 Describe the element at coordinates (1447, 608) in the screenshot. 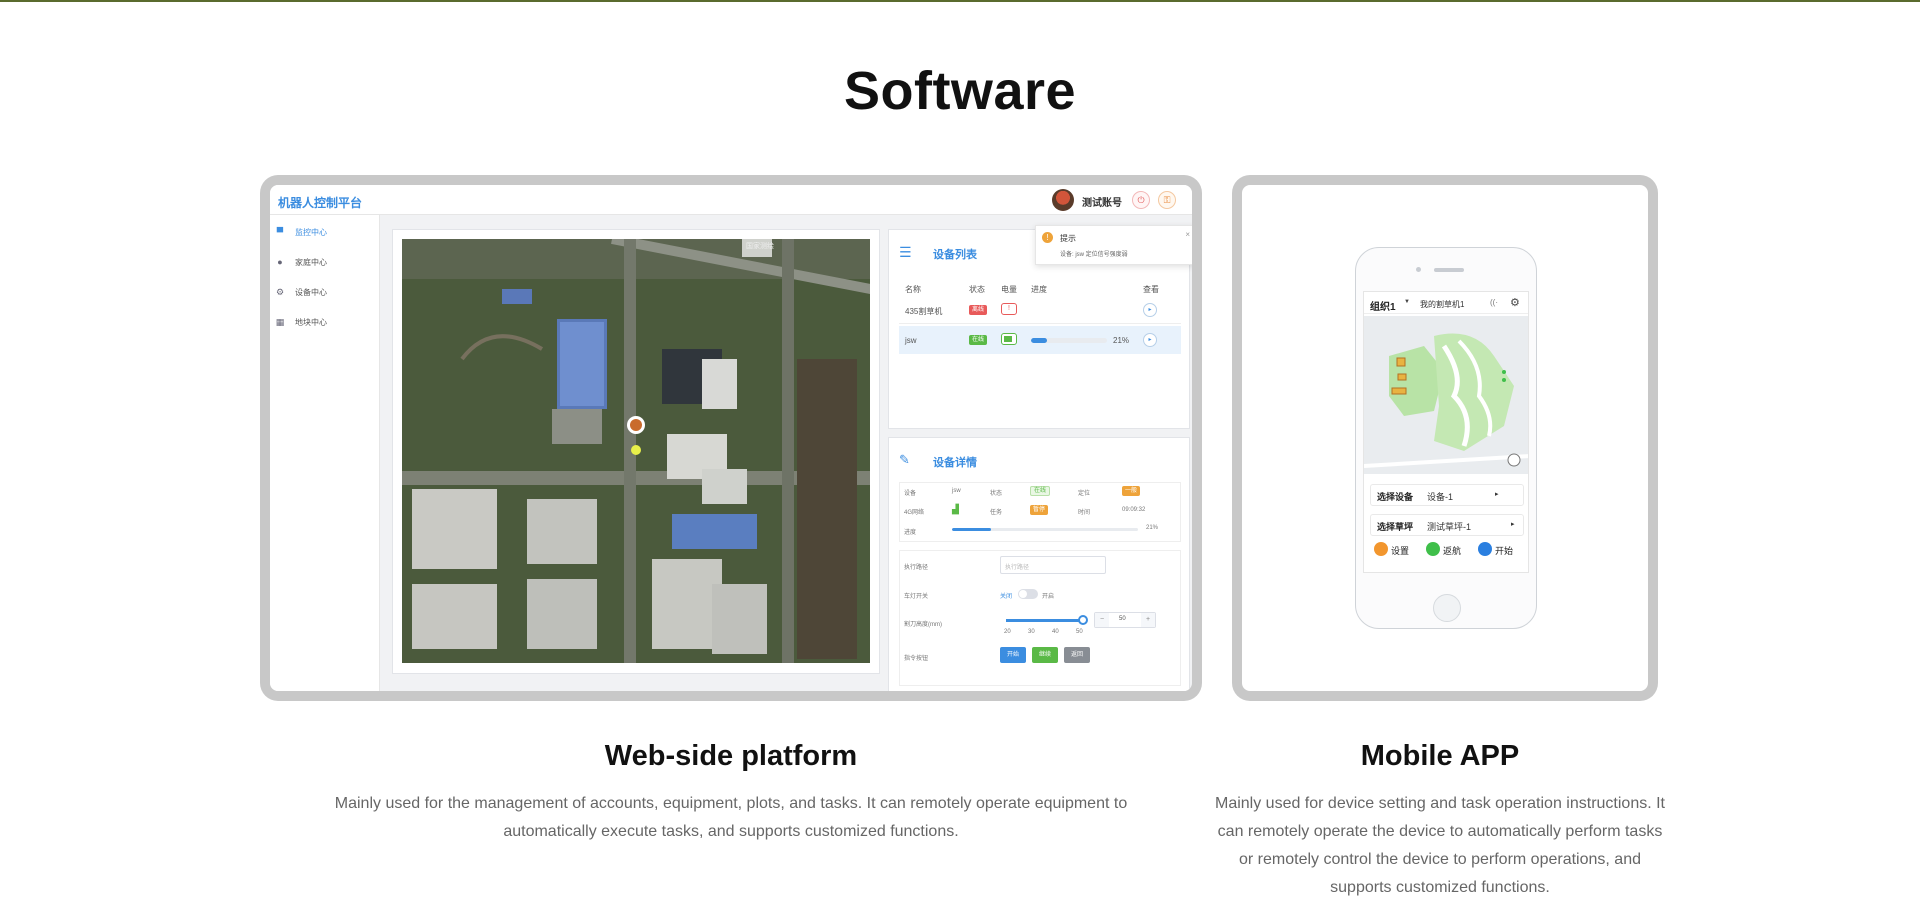

I see `home-button` at that location.